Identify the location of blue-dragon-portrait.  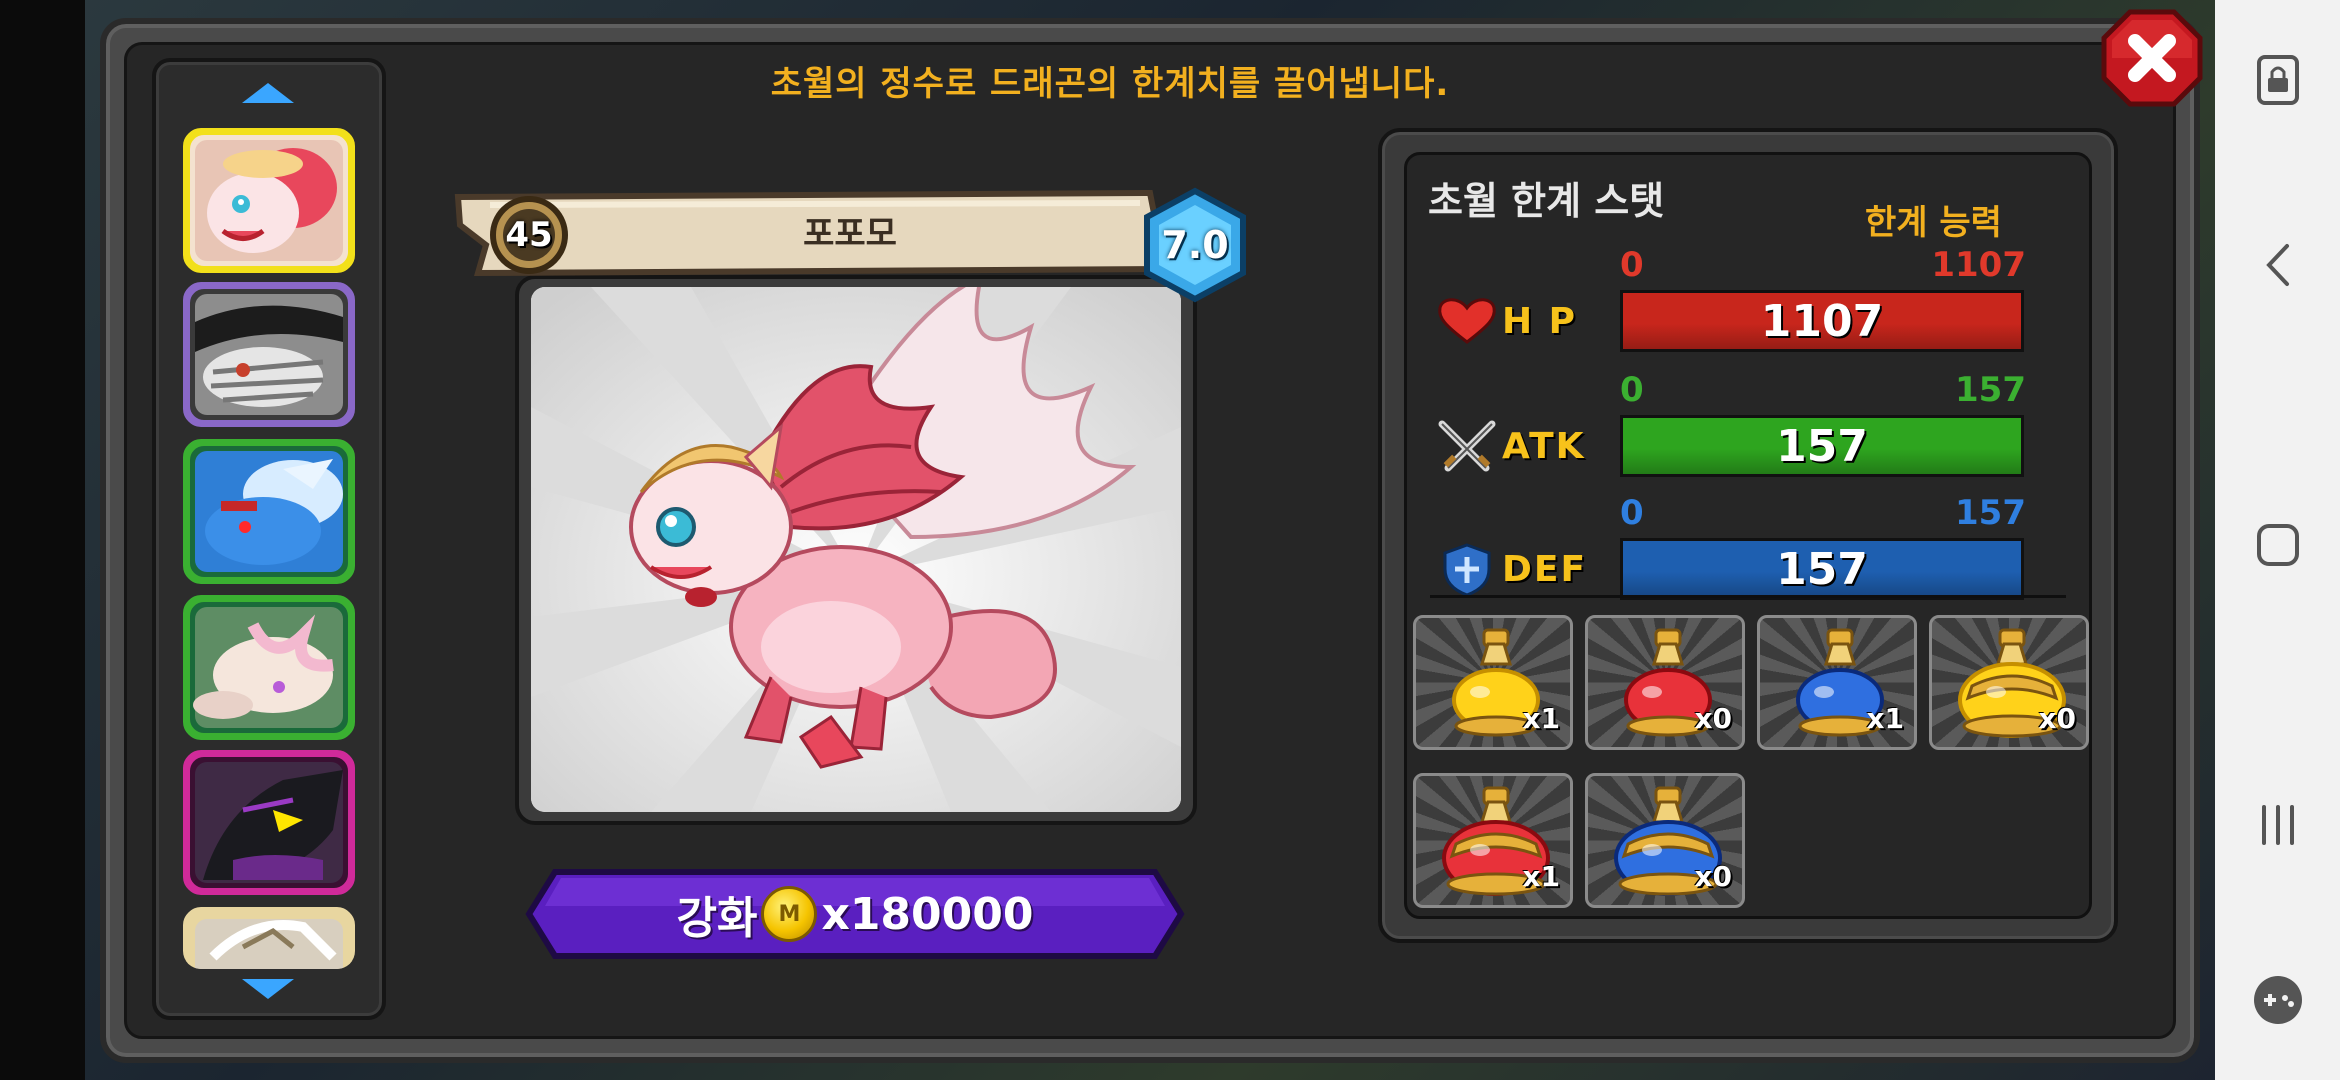
(269, 511).